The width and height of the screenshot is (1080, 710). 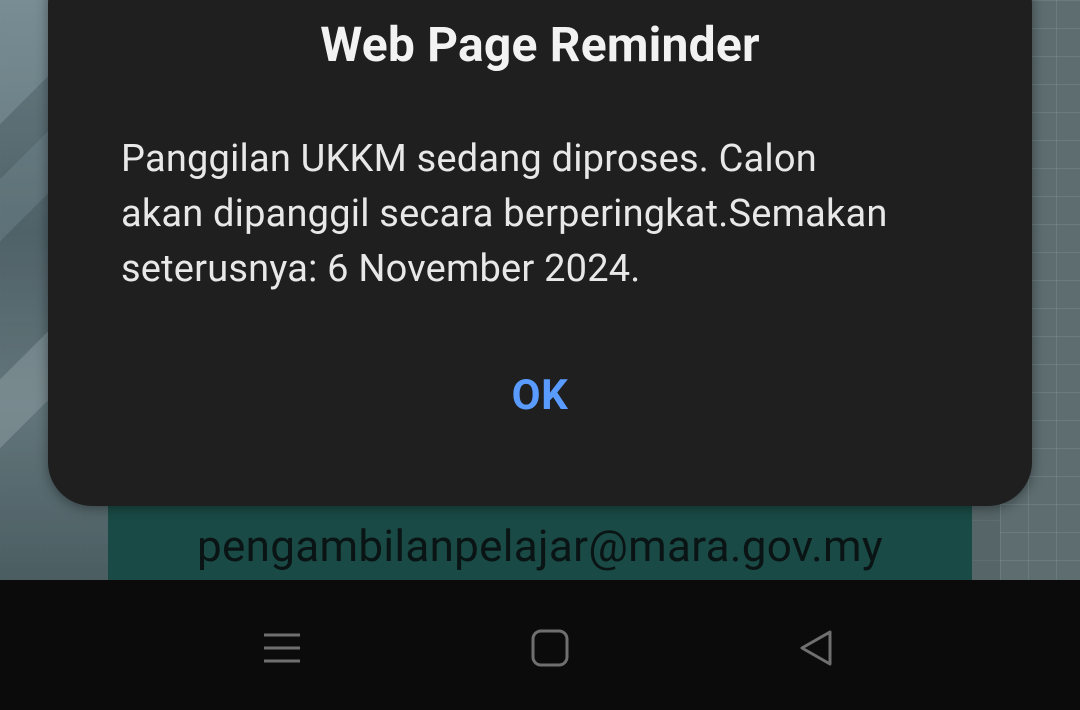 I want to click on back-button, so click(x=816, y=648).